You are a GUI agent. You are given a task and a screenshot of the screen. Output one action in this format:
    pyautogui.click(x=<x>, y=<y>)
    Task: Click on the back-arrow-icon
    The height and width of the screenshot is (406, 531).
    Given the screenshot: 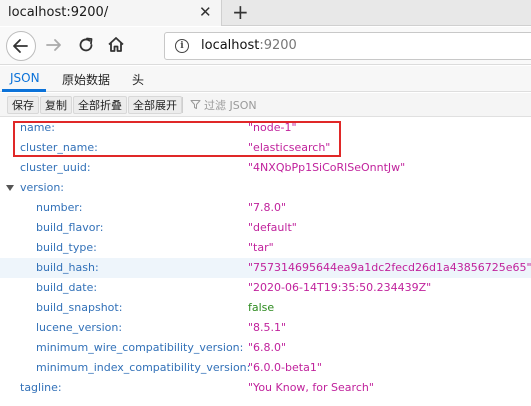 What is the action you would take?
    pyautogui.click(x=20, y=46)
    